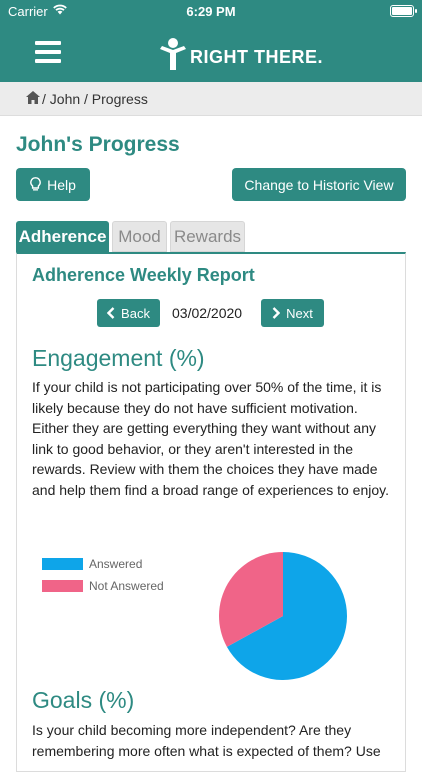  I want to click on help-button-label: Help, so click(61, 184).